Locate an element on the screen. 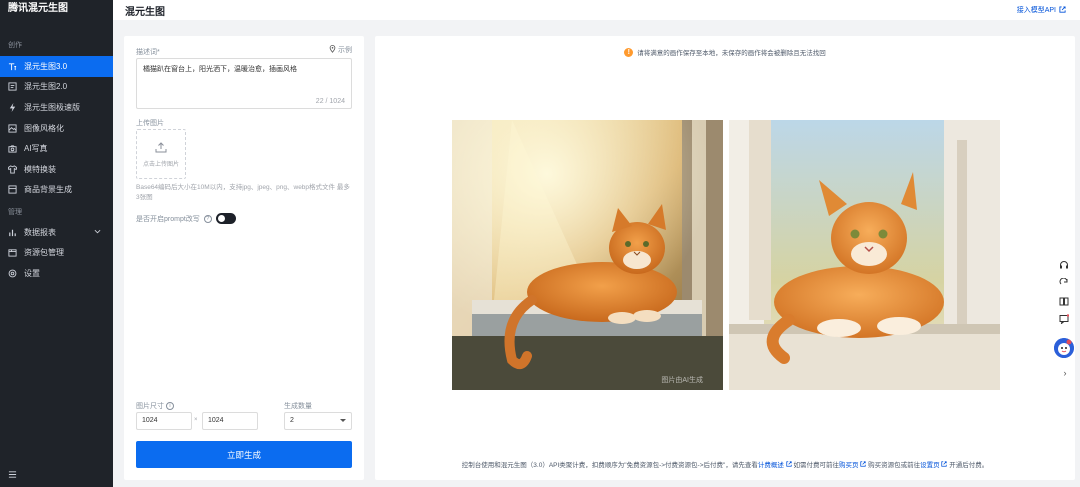  prompt-rewrite-toggle is located at coordinates (225, 218).